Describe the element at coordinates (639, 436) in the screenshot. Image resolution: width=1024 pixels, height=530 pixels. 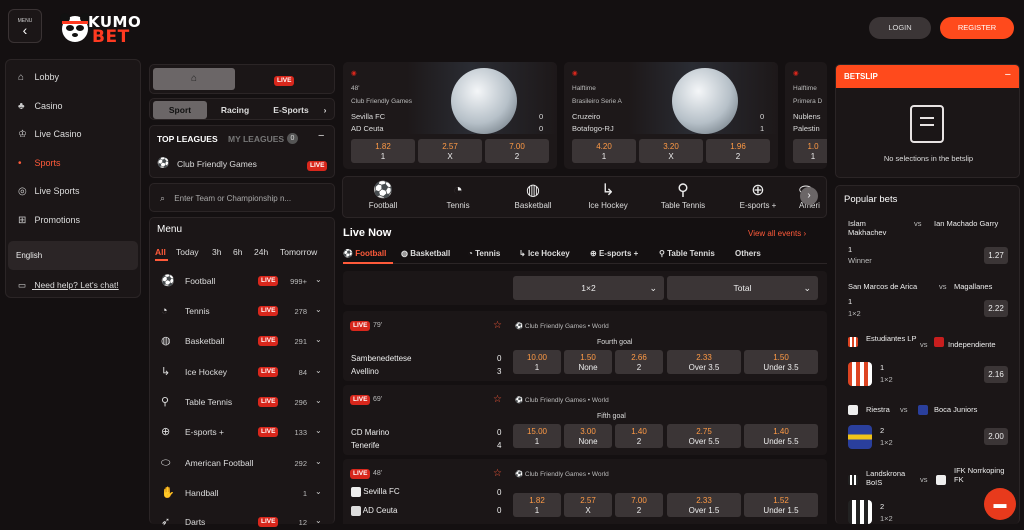
I see `odd-button: 1.40 2` at that location.